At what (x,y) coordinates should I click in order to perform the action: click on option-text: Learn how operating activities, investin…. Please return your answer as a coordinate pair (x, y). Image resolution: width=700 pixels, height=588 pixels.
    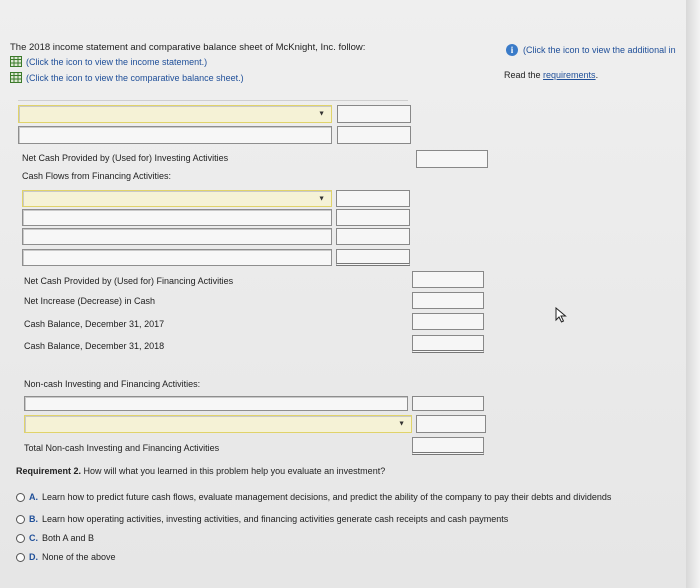
    Looking at the image, I should click on (275, 519).